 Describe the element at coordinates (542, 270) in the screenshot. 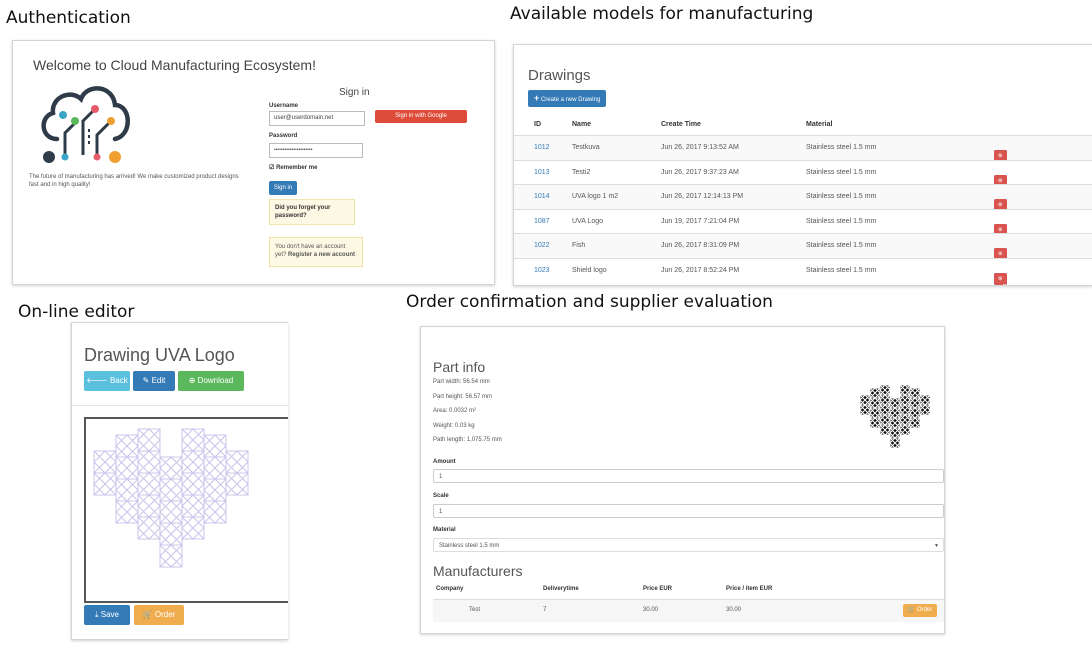

I see `drawing-id-link: 1023` at that location.